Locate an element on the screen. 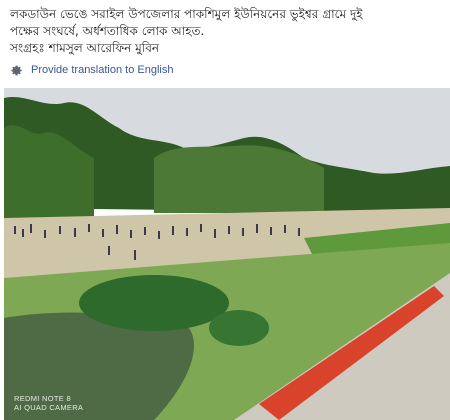 The height and width of the screenshot is (420, 450). translation-link: Provide translation to English is located at coordinates (91, 70).